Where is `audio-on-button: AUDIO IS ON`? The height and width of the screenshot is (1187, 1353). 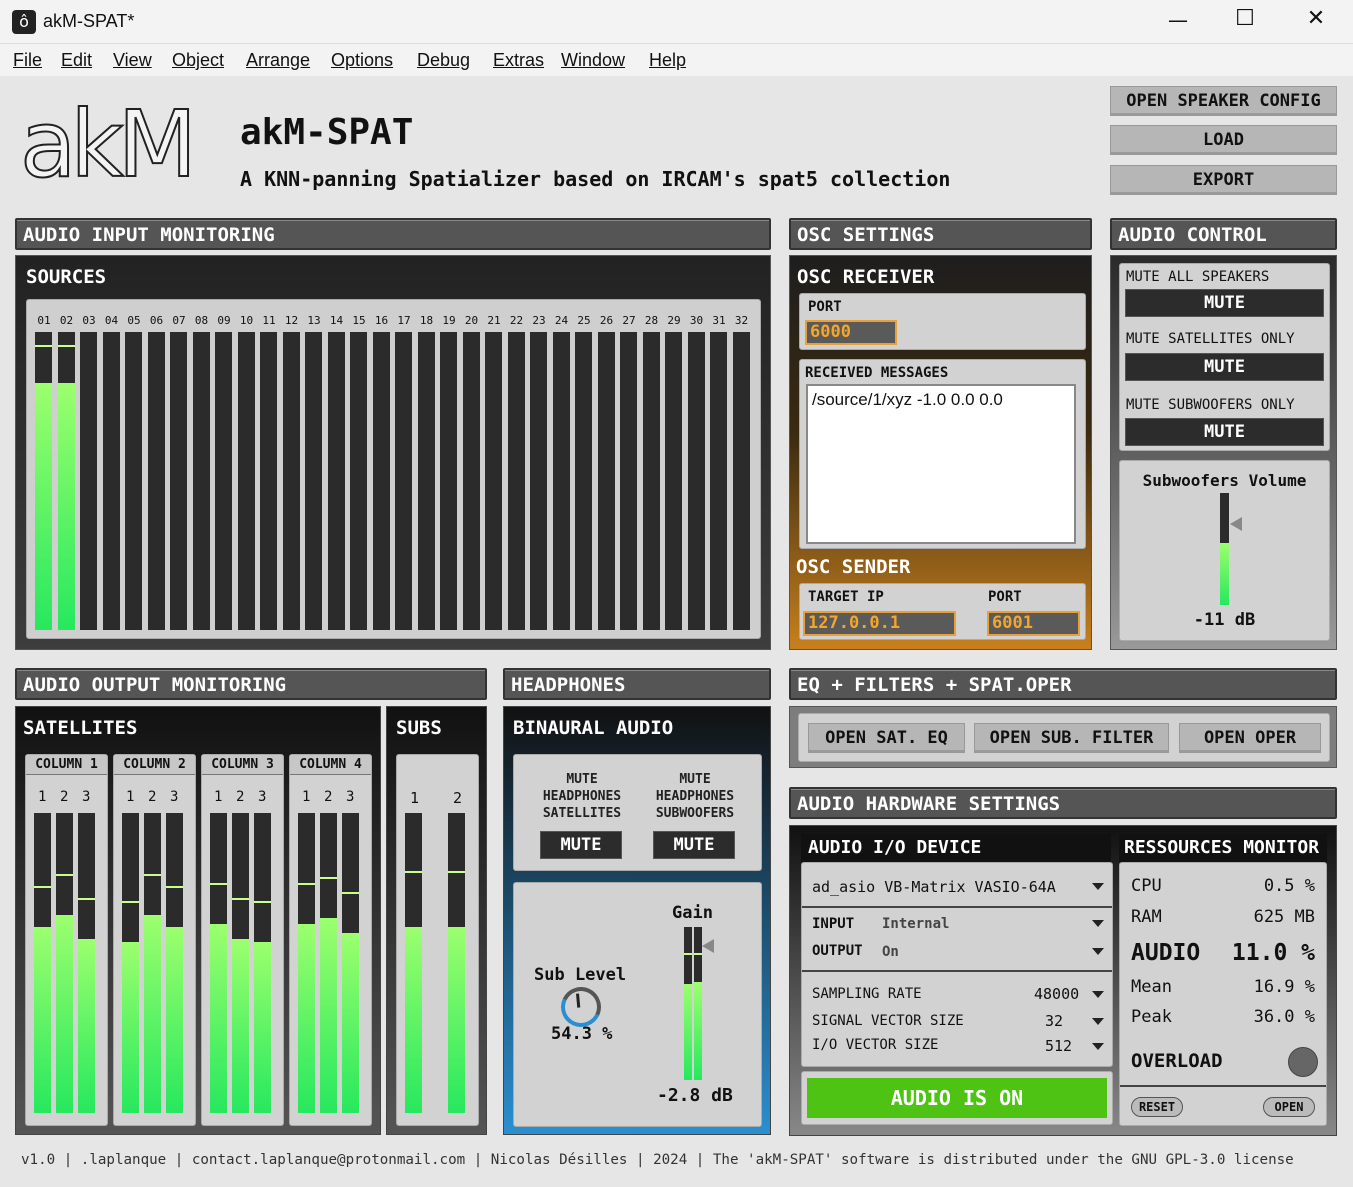
audio-on-button: AUDIO IS ON is located at coordinates (957, 1098).